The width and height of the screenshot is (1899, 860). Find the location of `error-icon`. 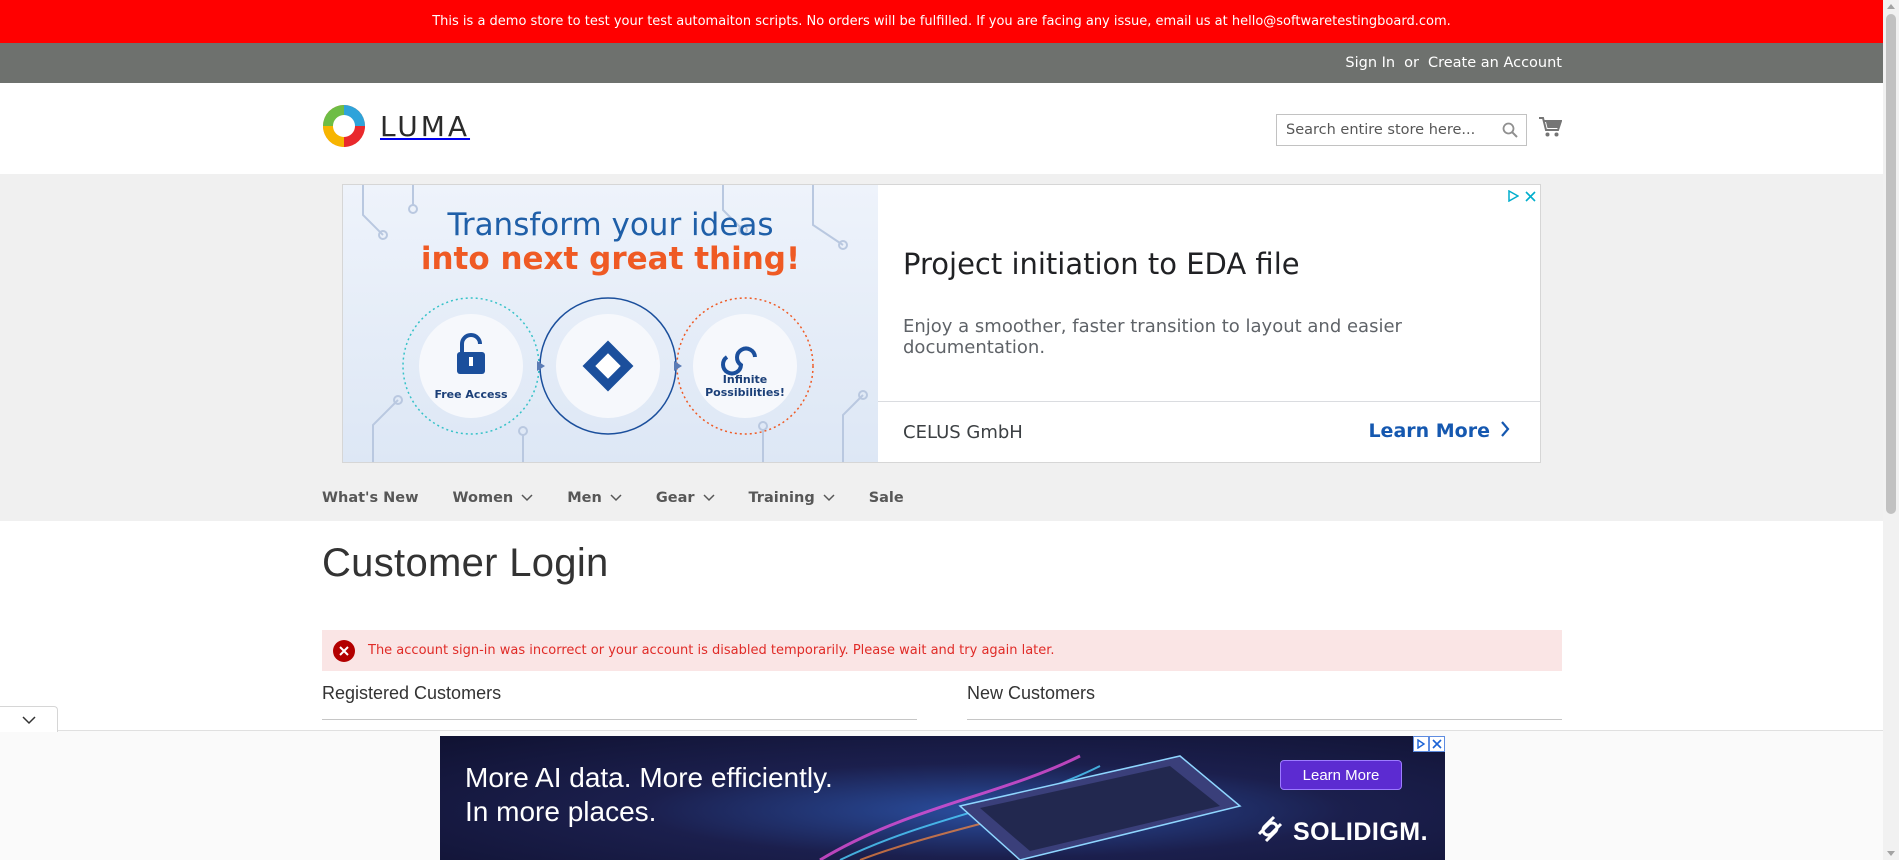

error-icon is located at coordinates (344, 650).